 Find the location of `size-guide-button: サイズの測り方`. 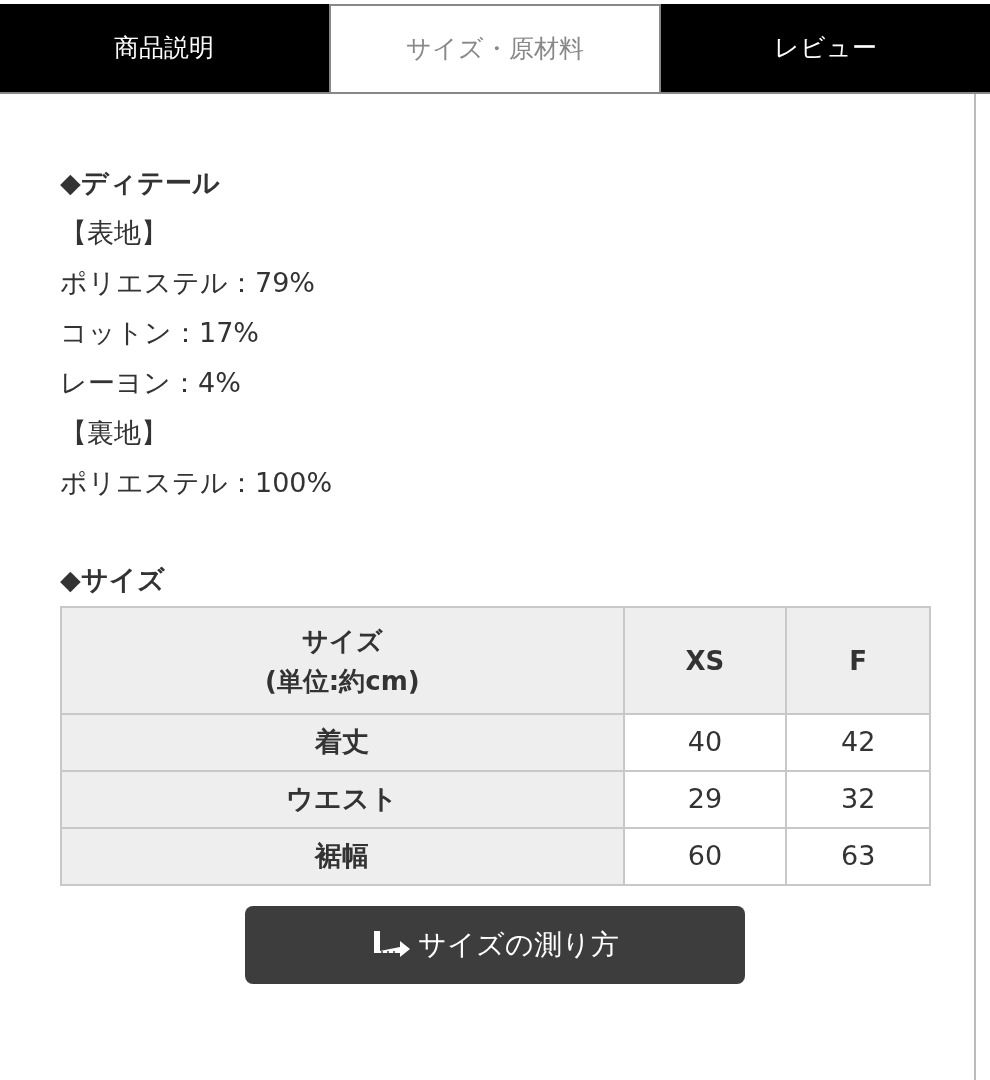

size-guide-button: サイズの測り方 is located at coordinates (495, 945).